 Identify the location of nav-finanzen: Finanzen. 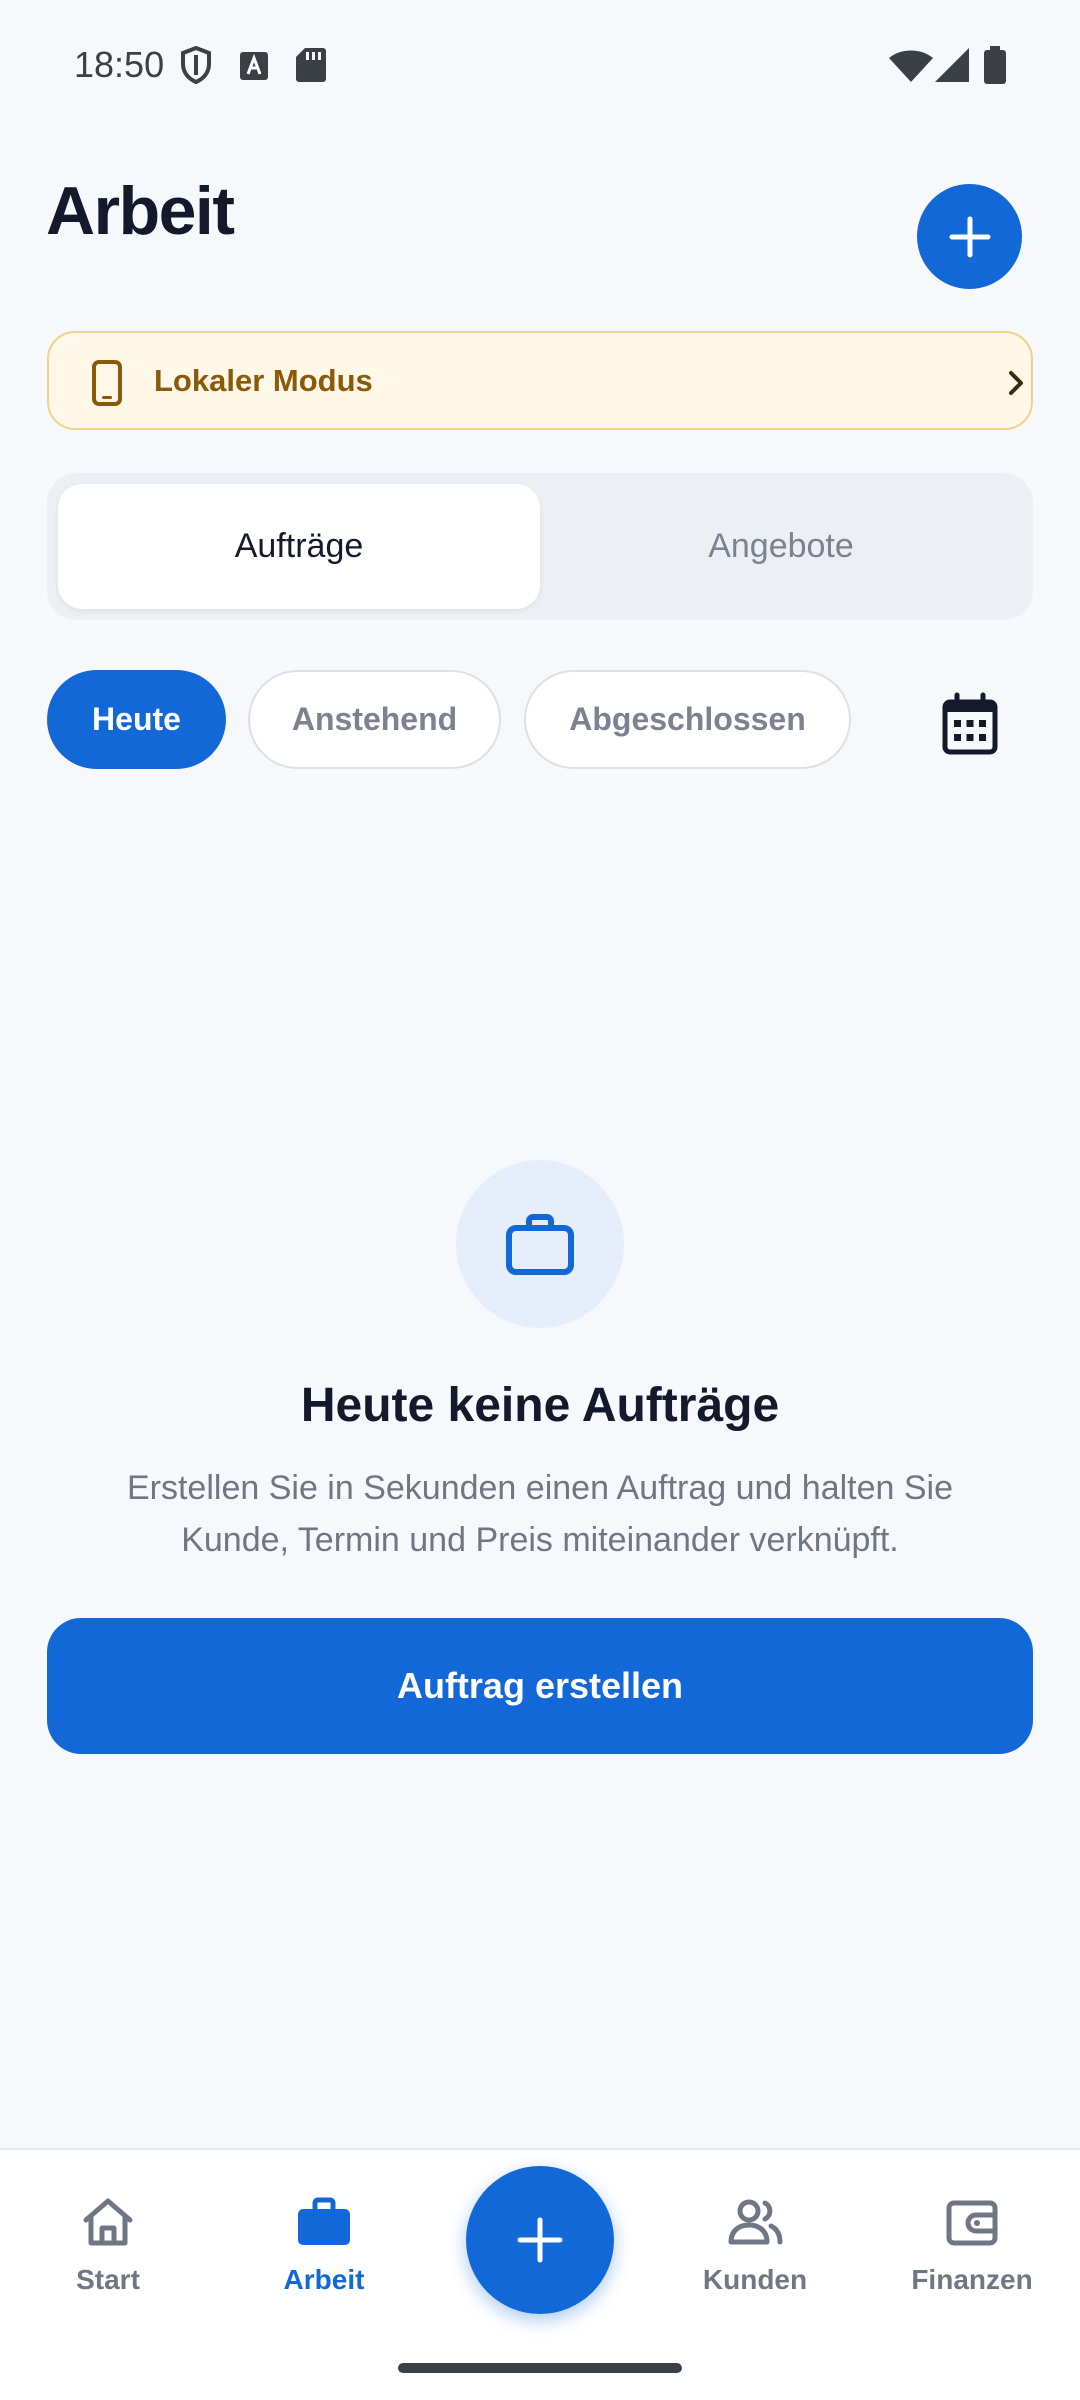
(972, 2243).